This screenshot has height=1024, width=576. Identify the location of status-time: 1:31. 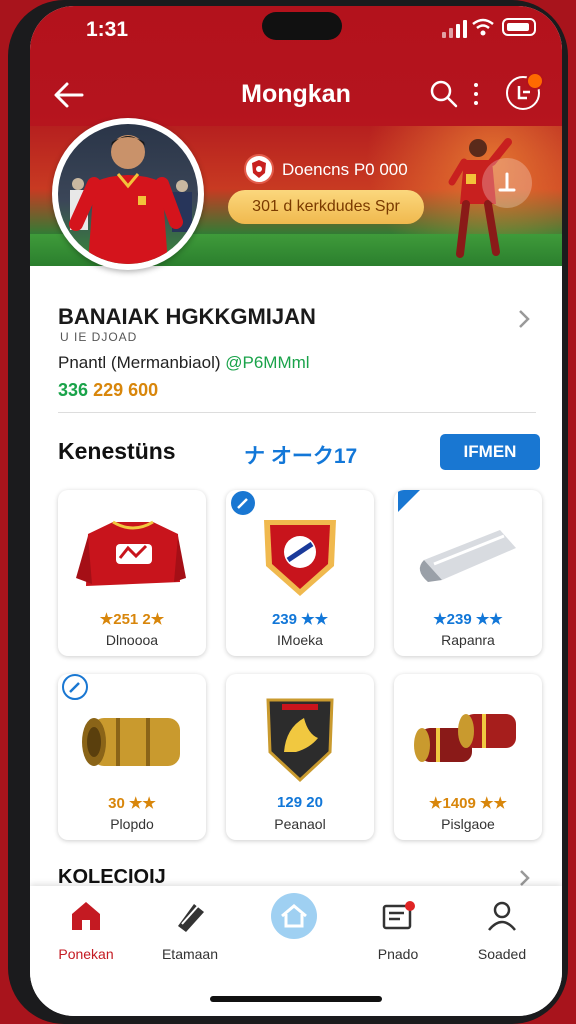
(107, 29).